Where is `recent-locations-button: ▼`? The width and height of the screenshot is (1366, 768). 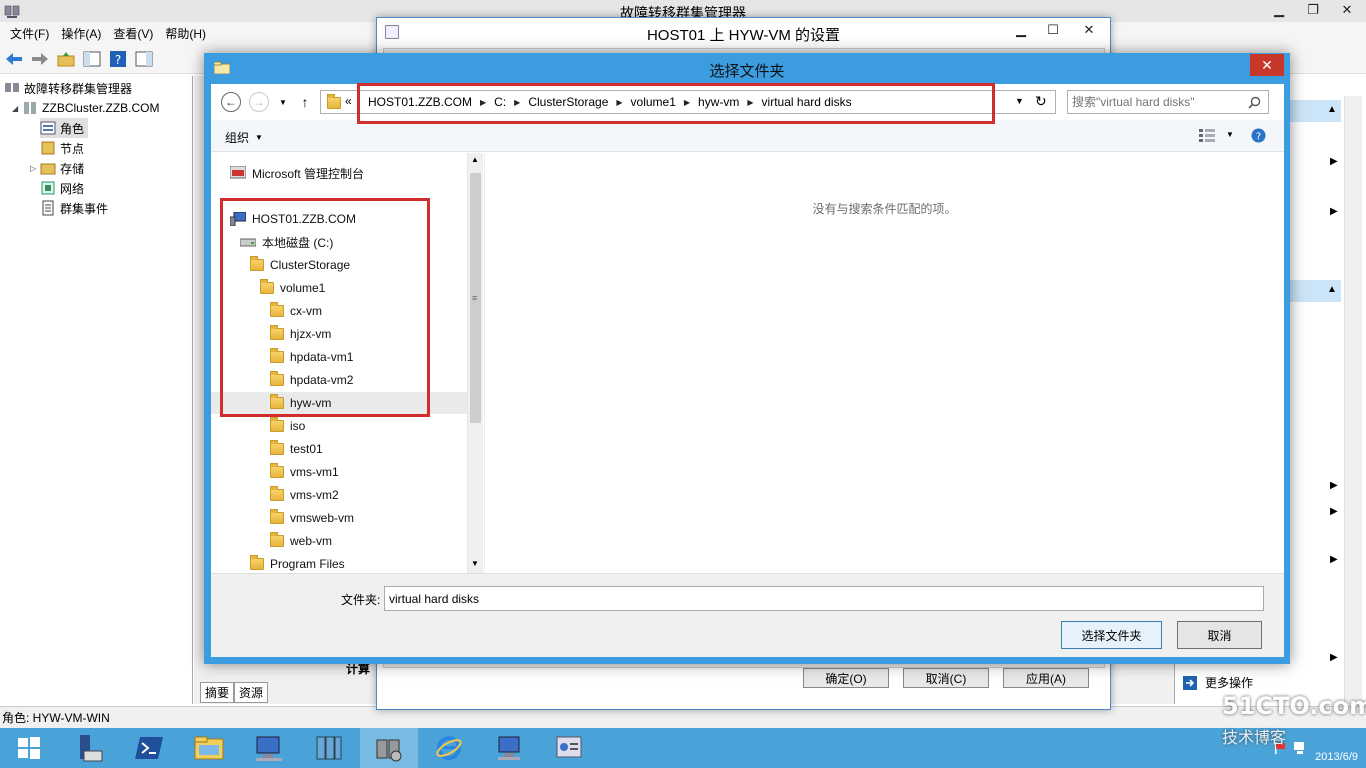
recent-locations-button: ▼ is located at coordinates (283, 102).